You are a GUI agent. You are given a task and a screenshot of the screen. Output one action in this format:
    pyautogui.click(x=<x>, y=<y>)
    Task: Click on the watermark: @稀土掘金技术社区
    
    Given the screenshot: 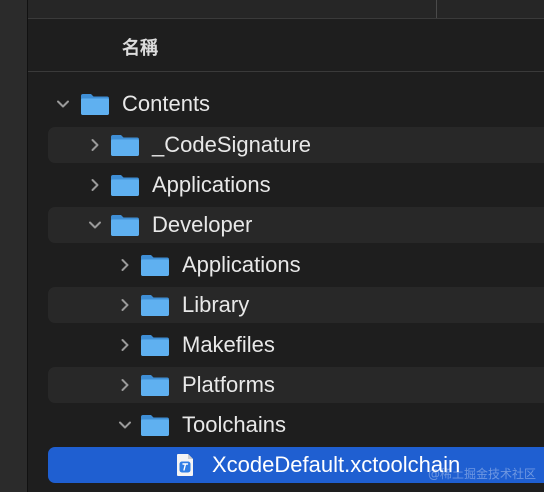 What is the action you would take?
    pyautogui.click(x=481, y=474)
    